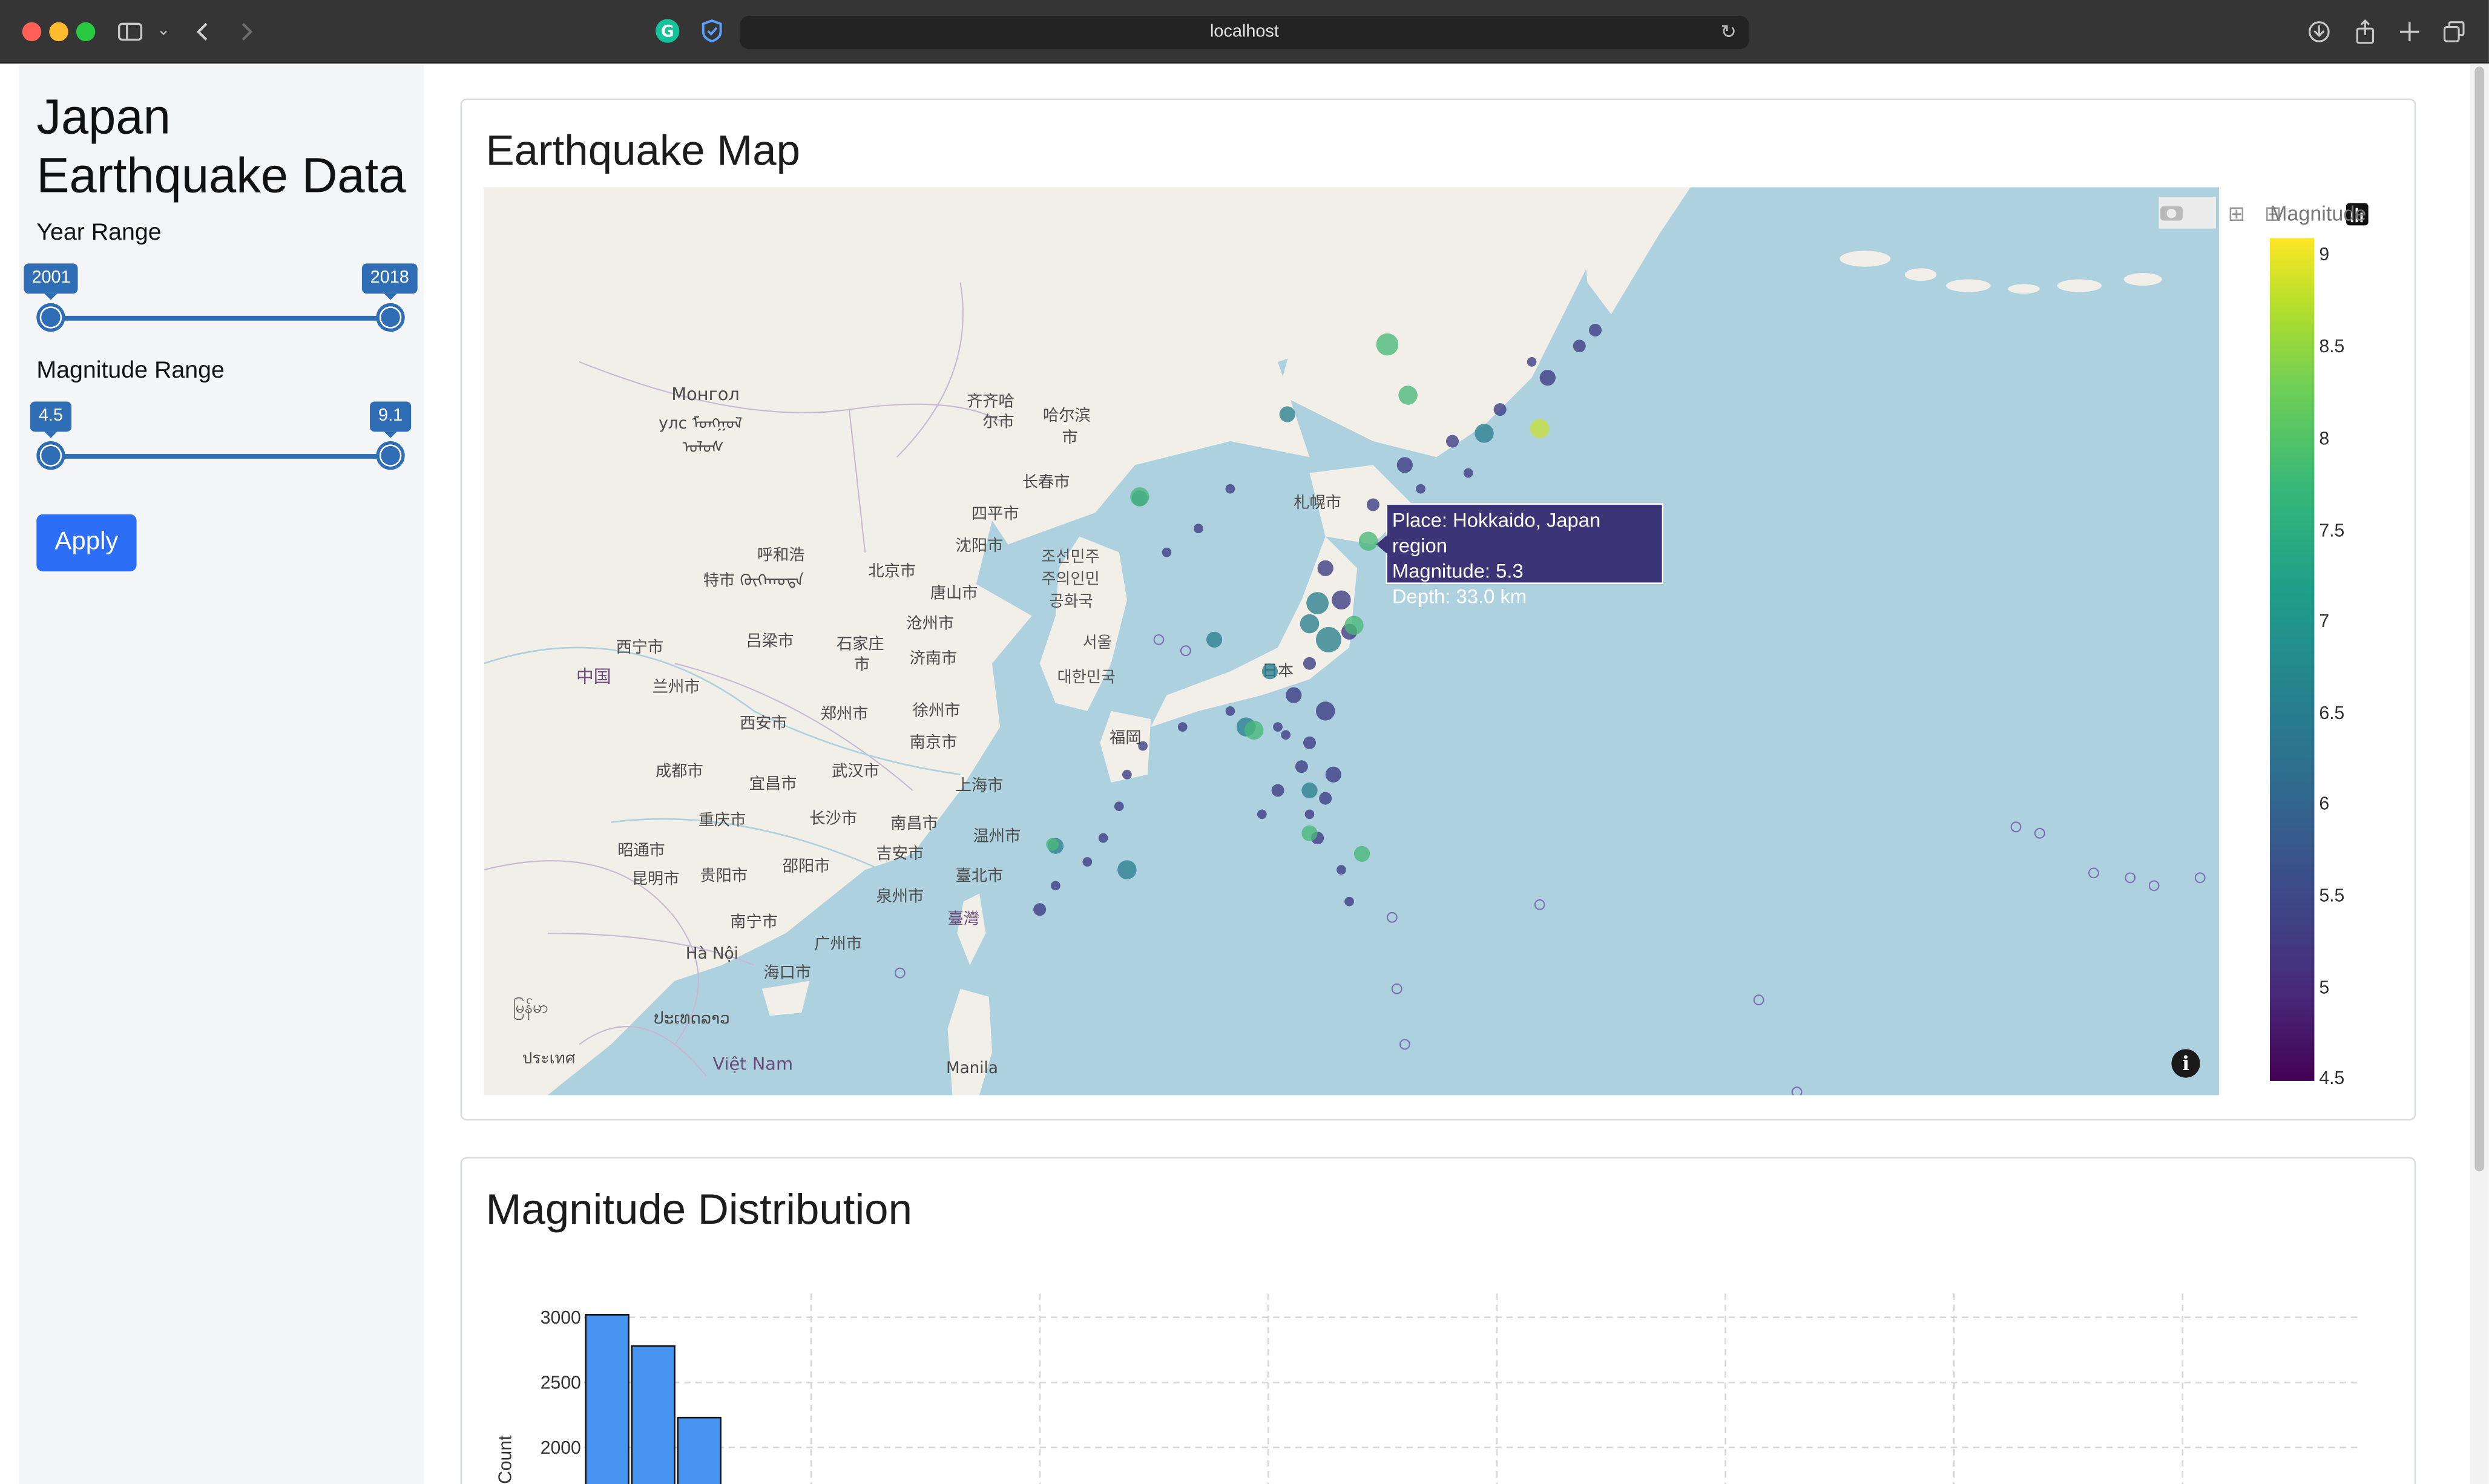 This screenshot has height=1484, width=2489. Describe the element at coordinates (934, 659) in the screenshot. I see `svg-text: 济南市` at that location.